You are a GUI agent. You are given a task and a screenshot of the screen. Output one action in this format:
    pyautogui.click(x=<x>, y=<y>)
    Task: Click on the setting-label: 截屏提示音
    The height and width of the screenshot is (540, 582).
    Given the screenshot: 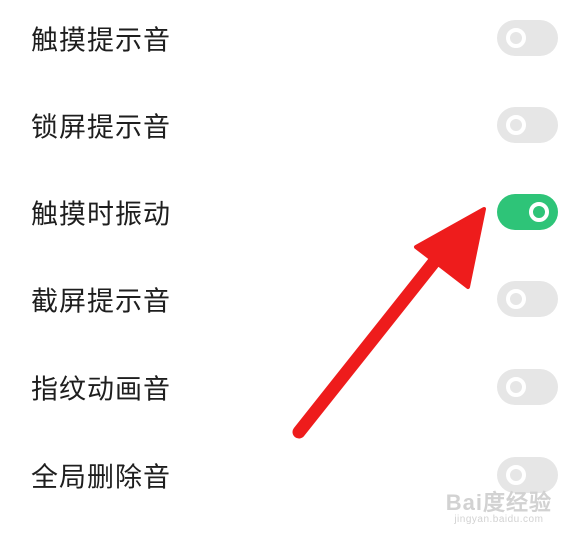 What is the action you would take?
    pyautogui.click(x=101, y=302)
    